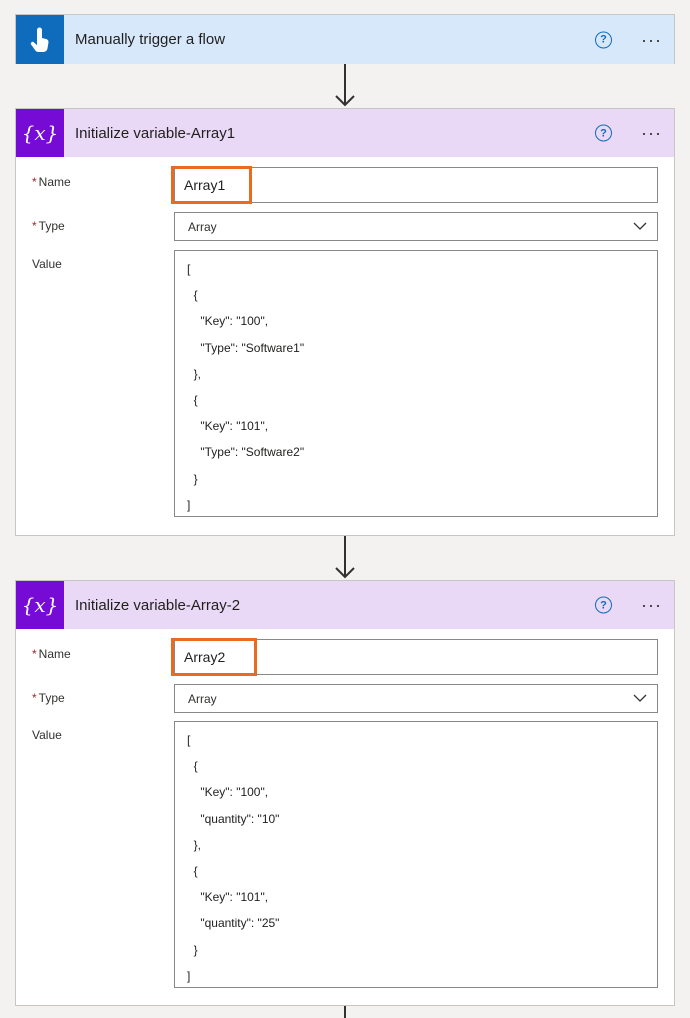 The image size is (690, 1018). I want to click on action-title: Initialize variable-Array-2, so click(158, 605).